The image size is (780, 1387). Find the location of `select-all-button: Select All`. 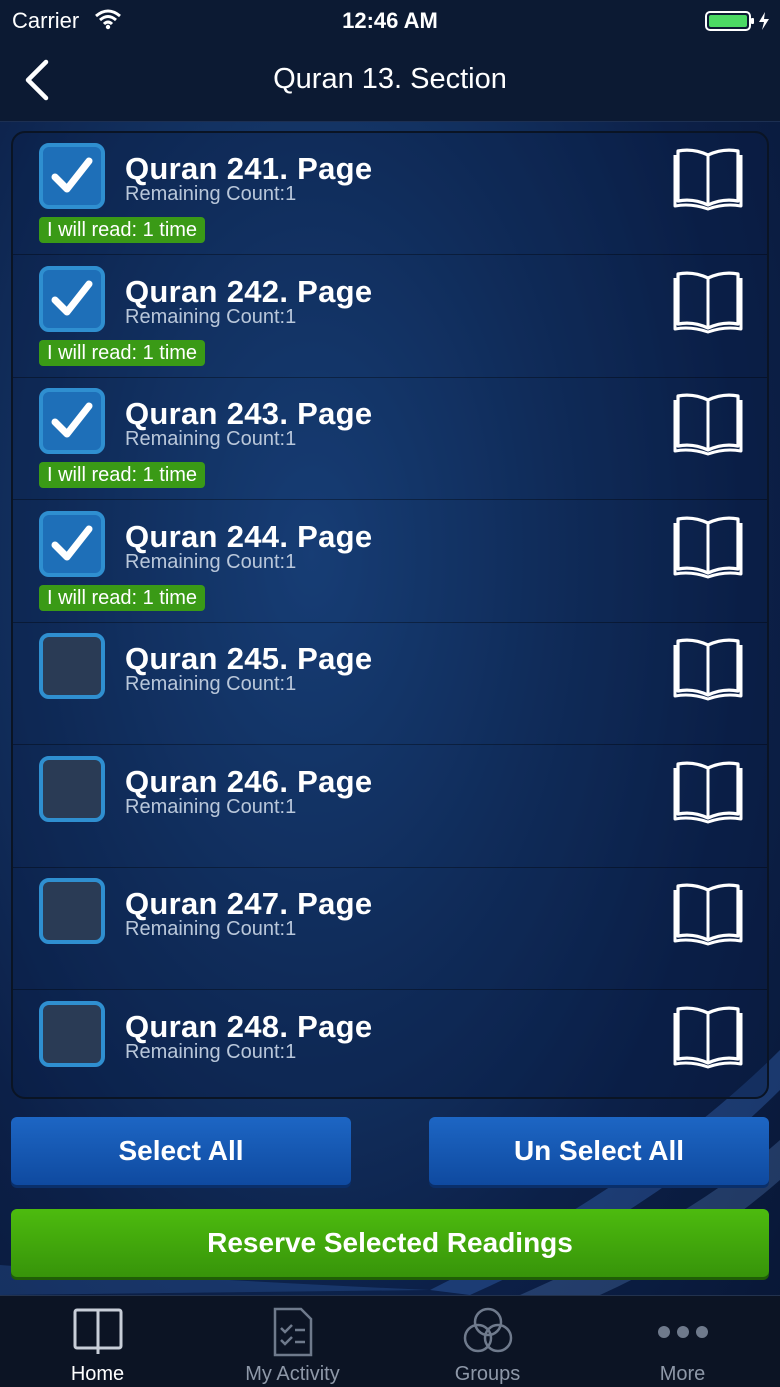

select-all-button: Select All is located at coordinates (181, 1151).